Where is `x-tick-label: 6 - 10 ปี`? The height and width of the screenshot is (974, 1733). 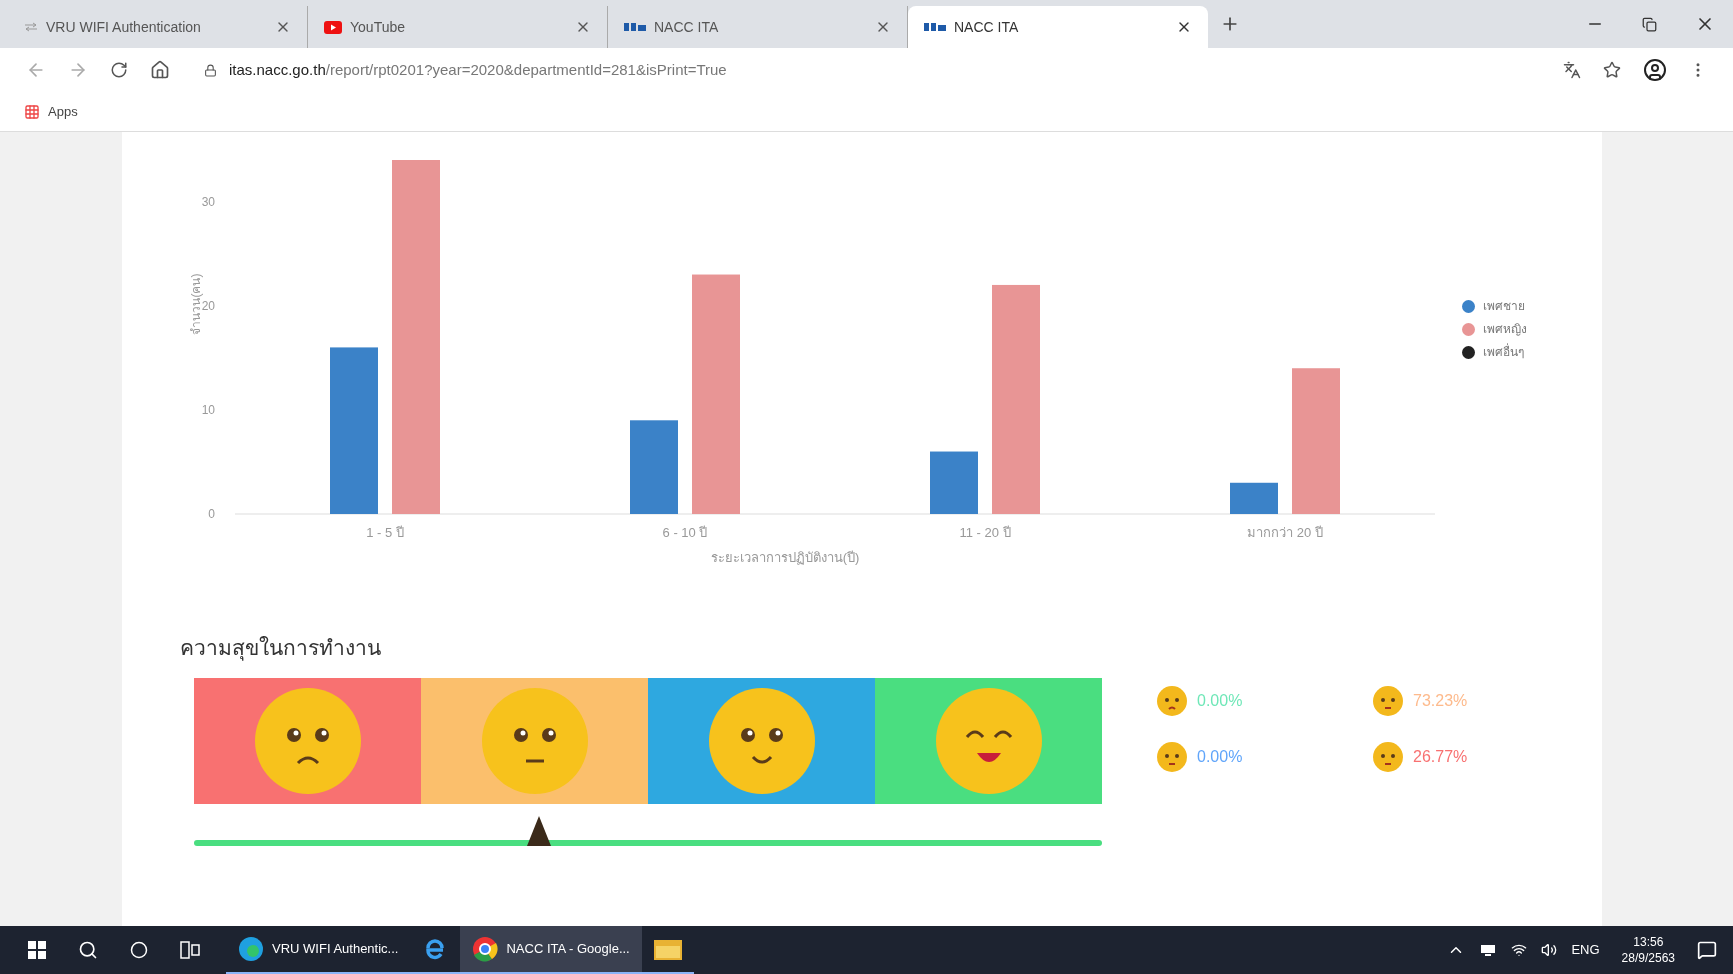
x-tick-label: 6 - 10 ปี is located at coordinates (685, 532).